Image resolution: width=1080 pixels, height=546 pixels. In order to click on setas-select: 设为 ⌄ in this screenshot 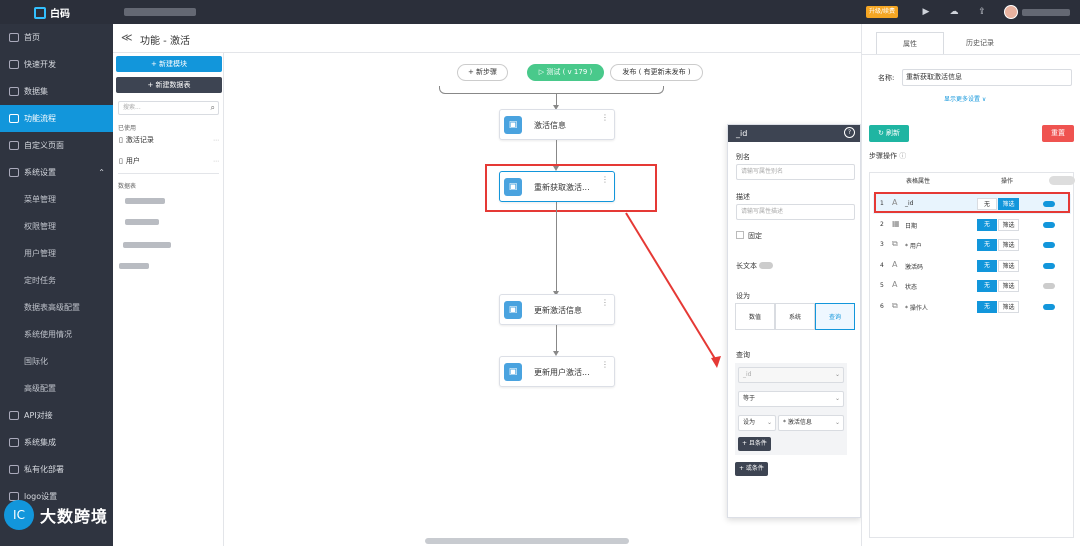, I will do `click(757, 423)`.